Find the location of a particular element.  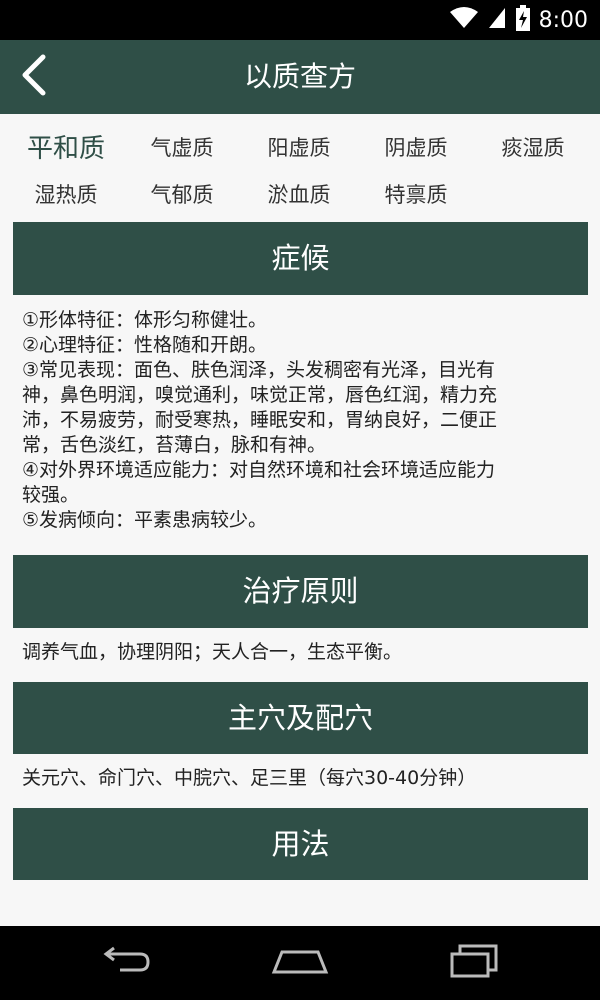

back-button is located at coordinates (34, 77).